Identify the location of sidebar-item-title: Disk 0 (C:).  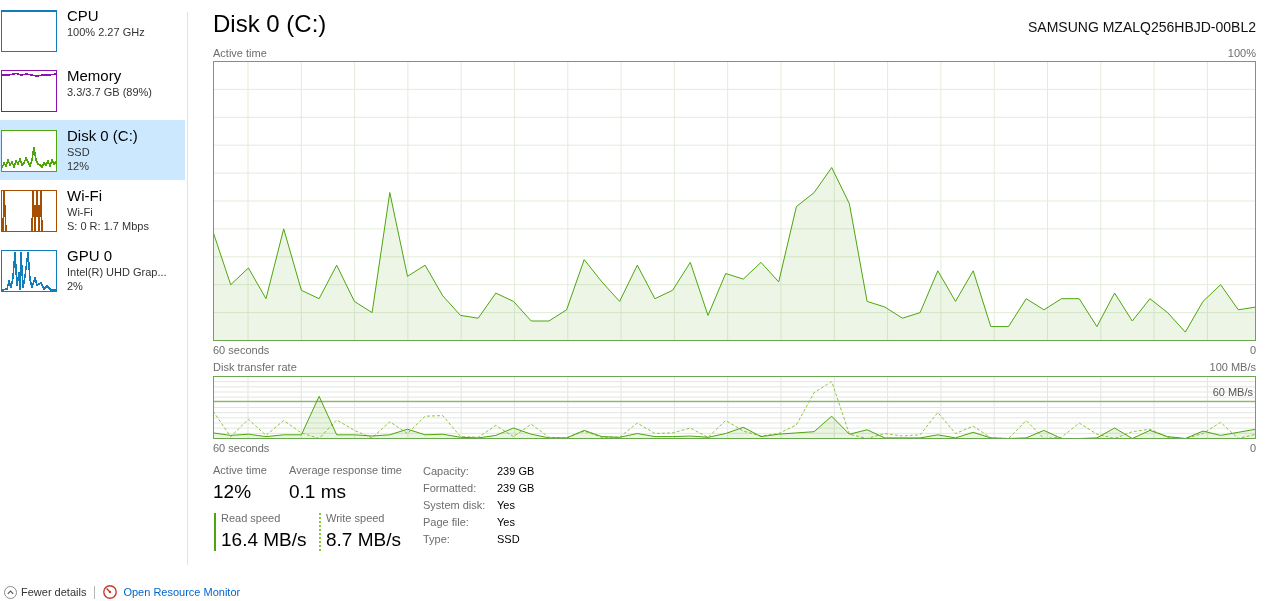
(102, 136).